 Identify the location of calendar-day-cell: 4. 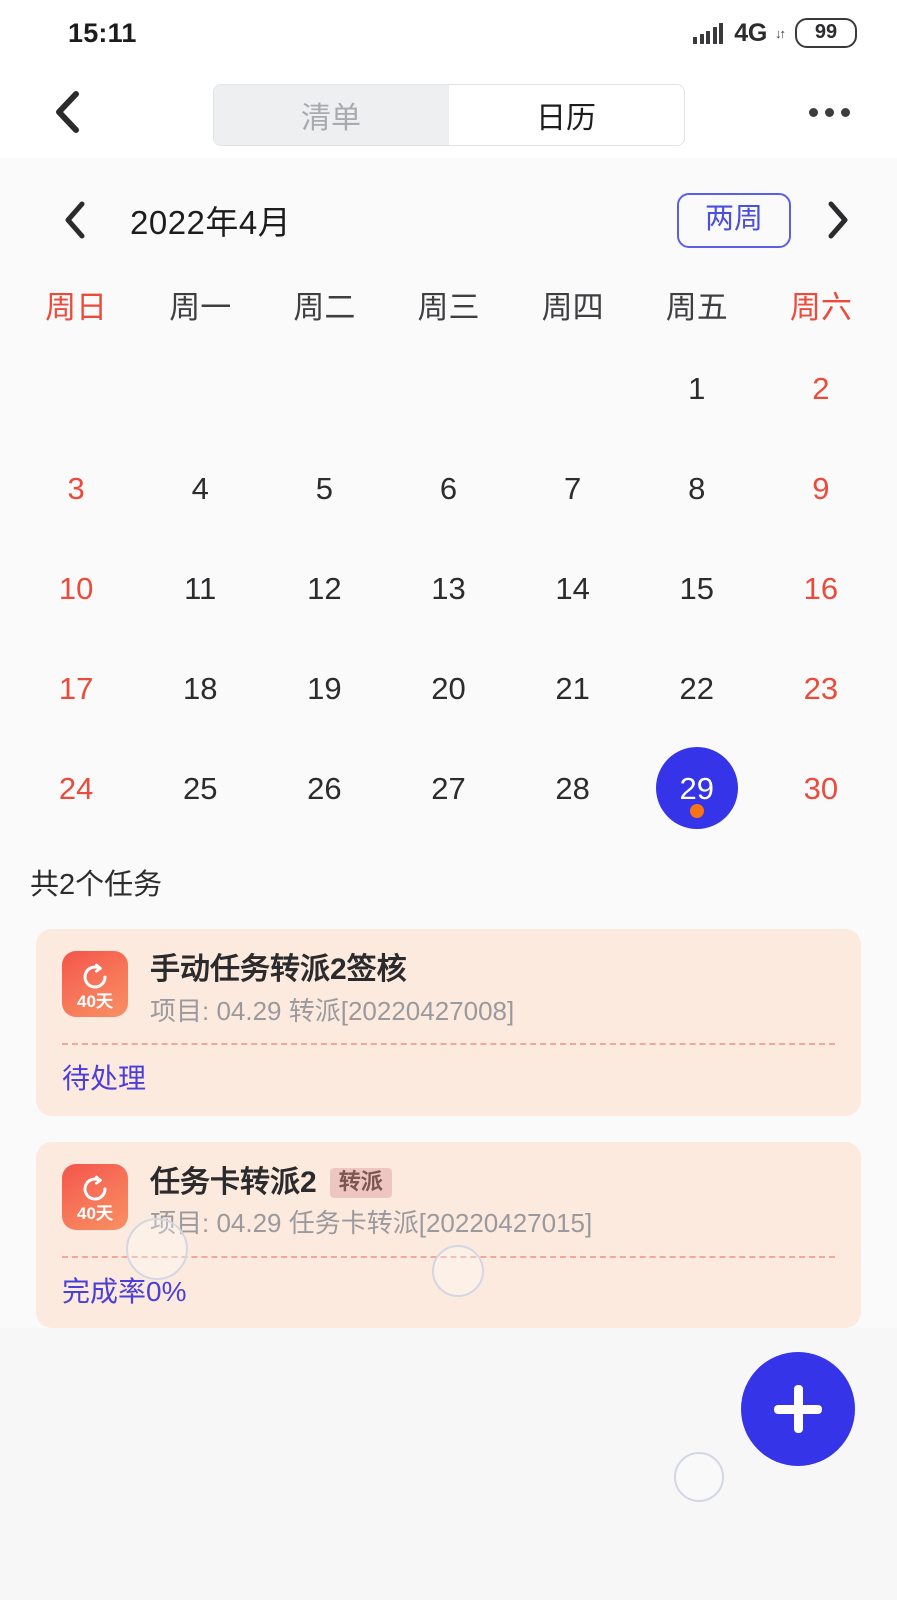
(200, 488).